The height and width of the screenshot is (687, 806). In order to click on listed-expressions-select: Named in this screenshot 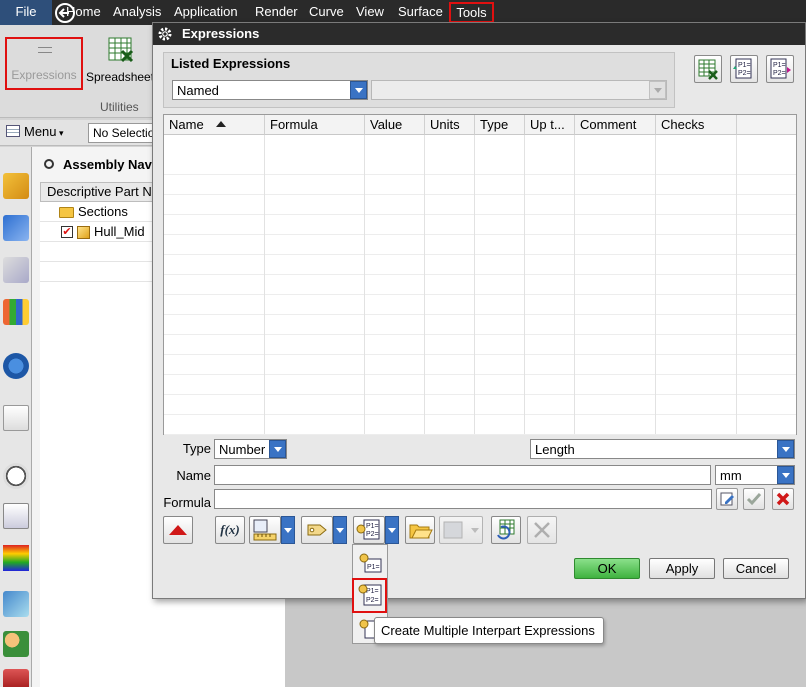, I will do `click(270, 90)`.